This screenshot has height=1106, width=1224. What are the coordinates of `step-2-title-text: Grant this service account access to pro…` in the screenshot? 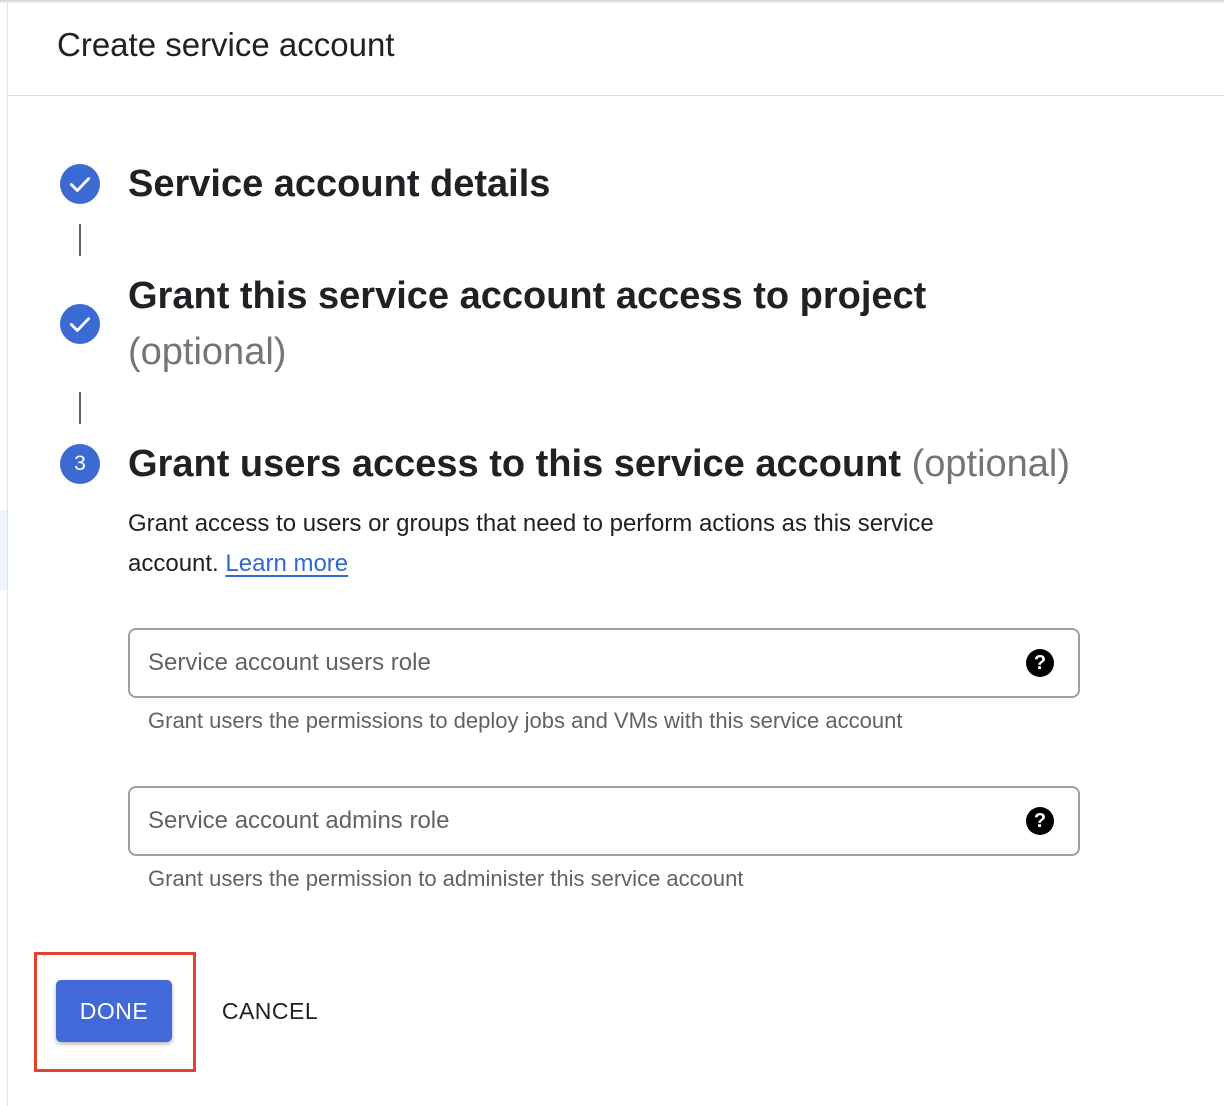 It's located at (527, 296).